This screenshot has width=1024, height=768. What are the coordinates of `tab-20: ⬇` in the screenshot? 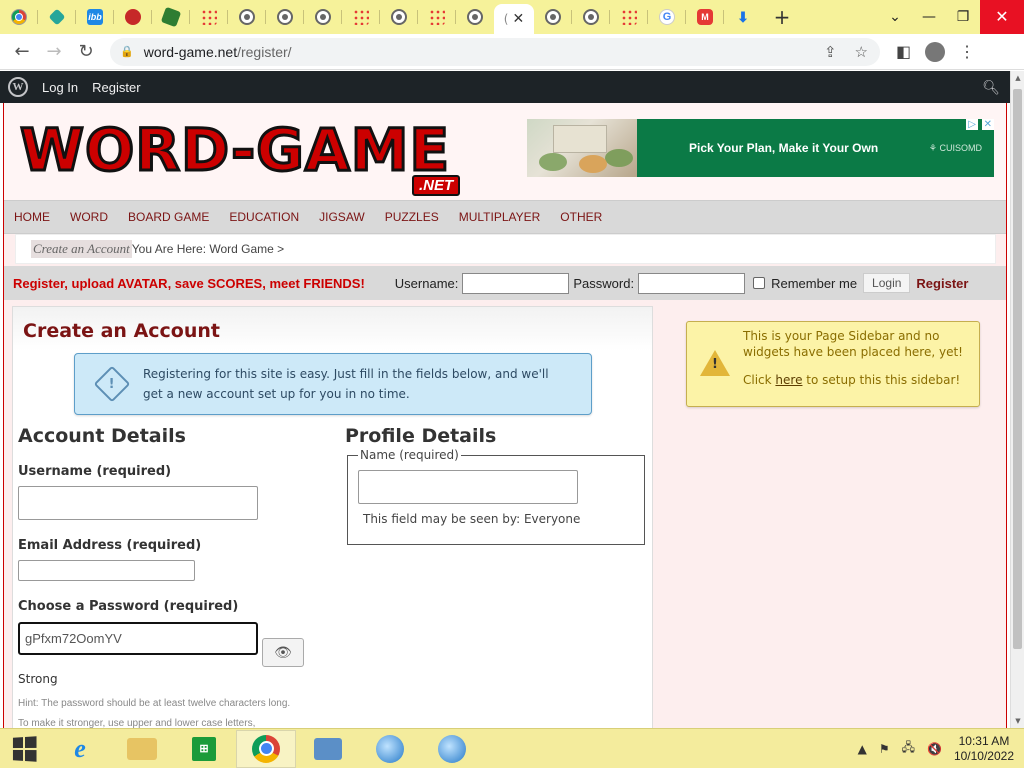 It's located at (743, 17).